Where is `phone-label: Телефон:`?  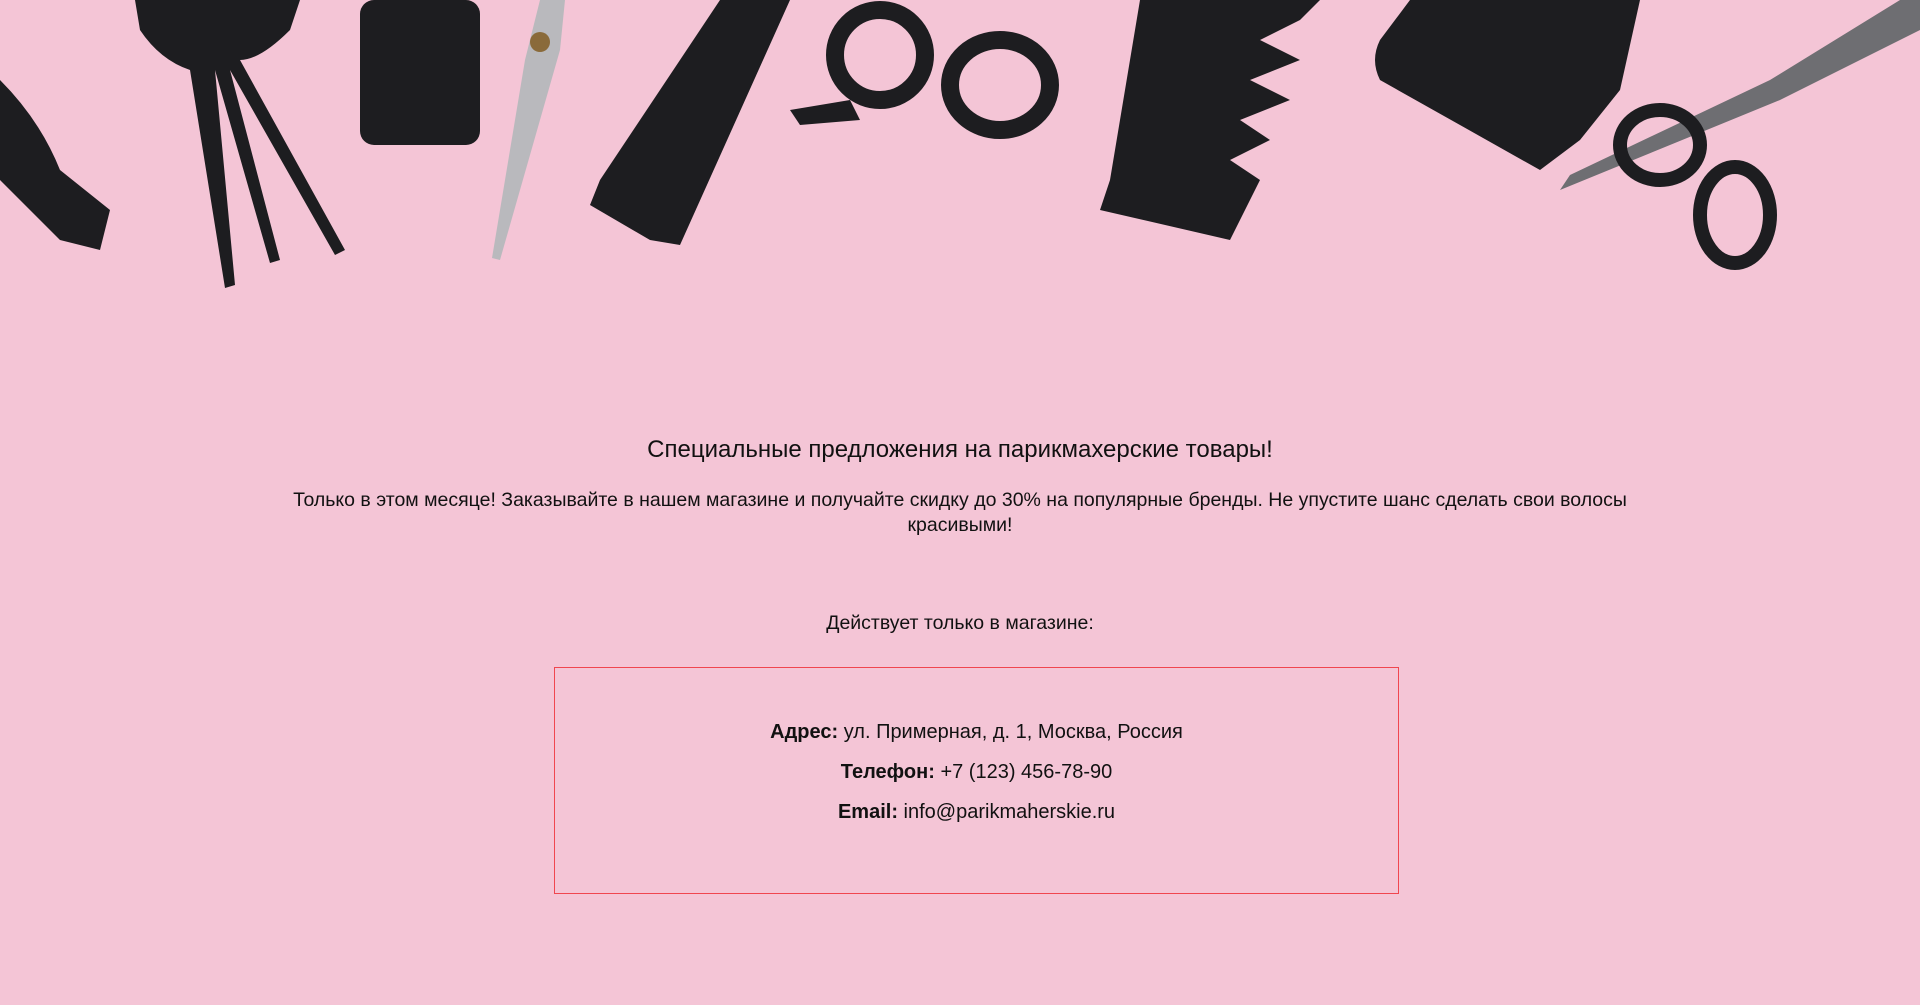 phone-label: Телефон: is located at coordinates (887, 772).